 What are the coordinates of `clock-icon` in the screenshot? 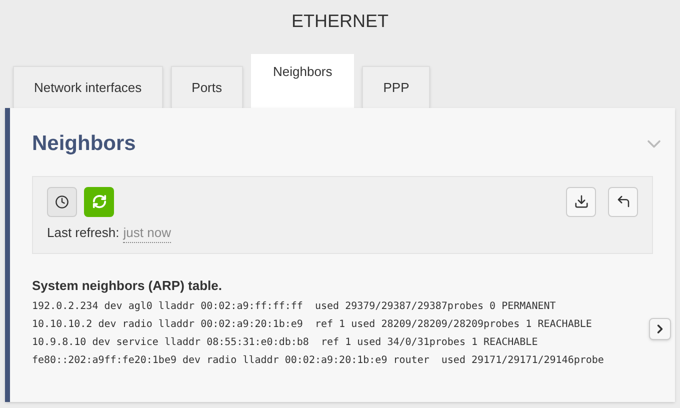 It's located at (62, 201).